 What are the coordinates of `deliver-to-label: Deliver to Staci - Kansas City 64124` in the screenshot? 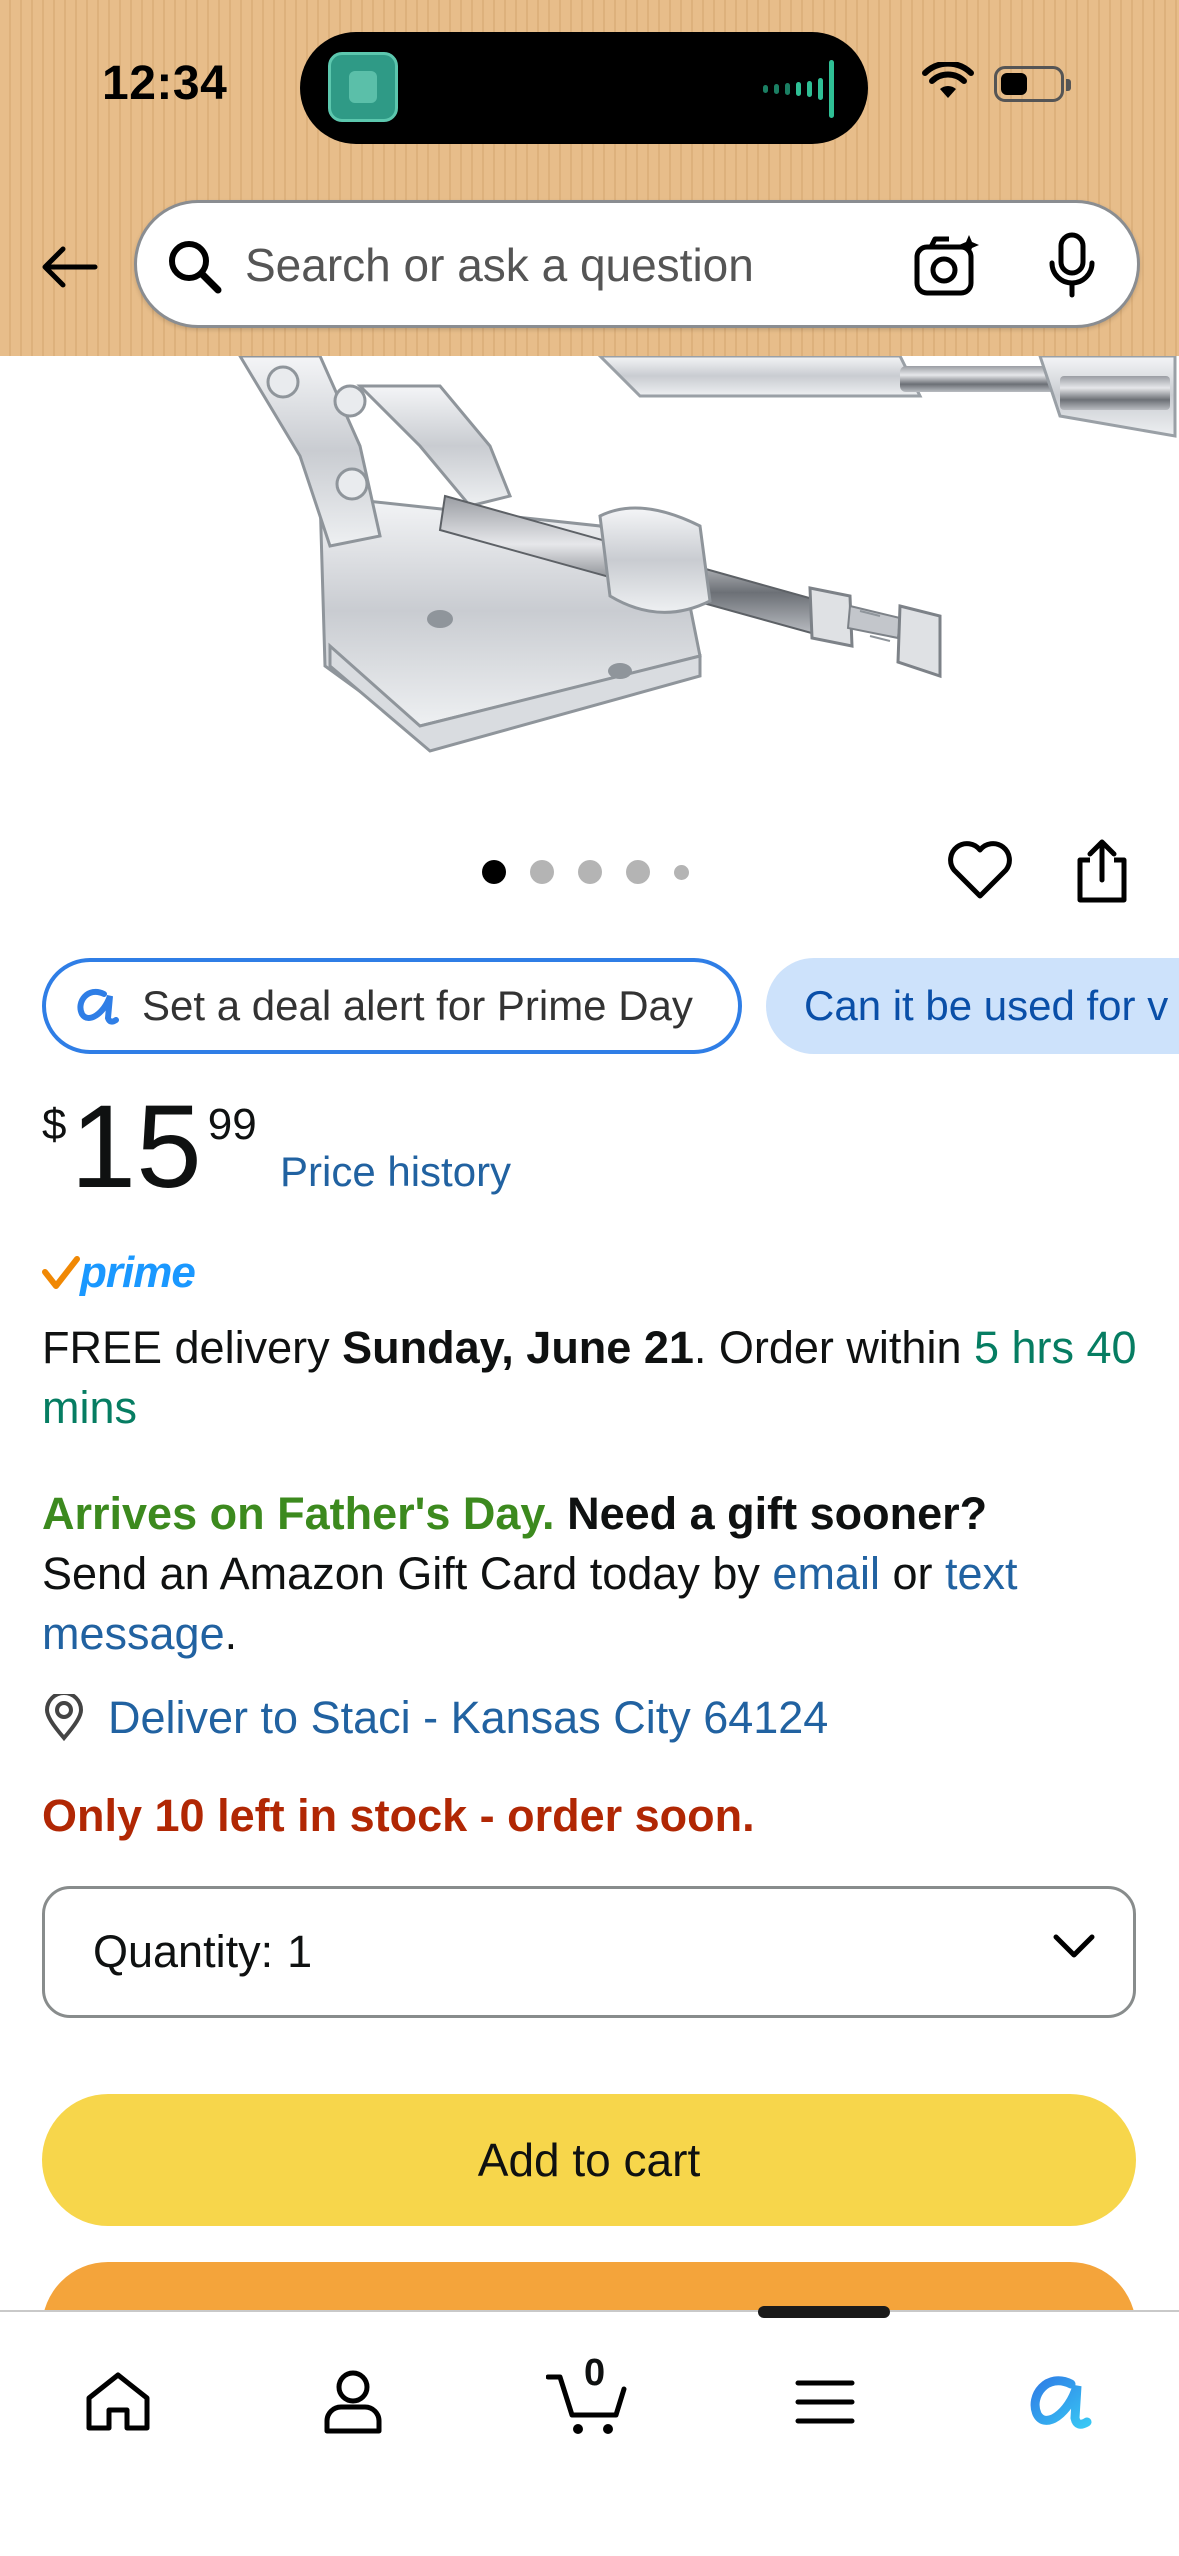 It's located at (468, 1717).